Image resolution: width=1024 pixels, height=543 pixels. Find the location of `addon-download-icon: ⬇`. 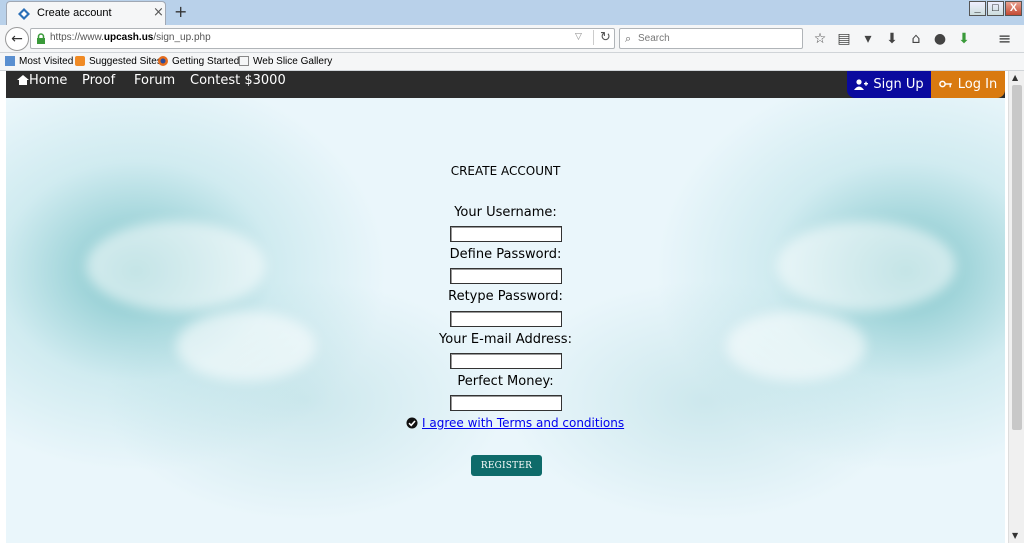

addon-download-icon: ⬇ is located at coordinates (964, 39).